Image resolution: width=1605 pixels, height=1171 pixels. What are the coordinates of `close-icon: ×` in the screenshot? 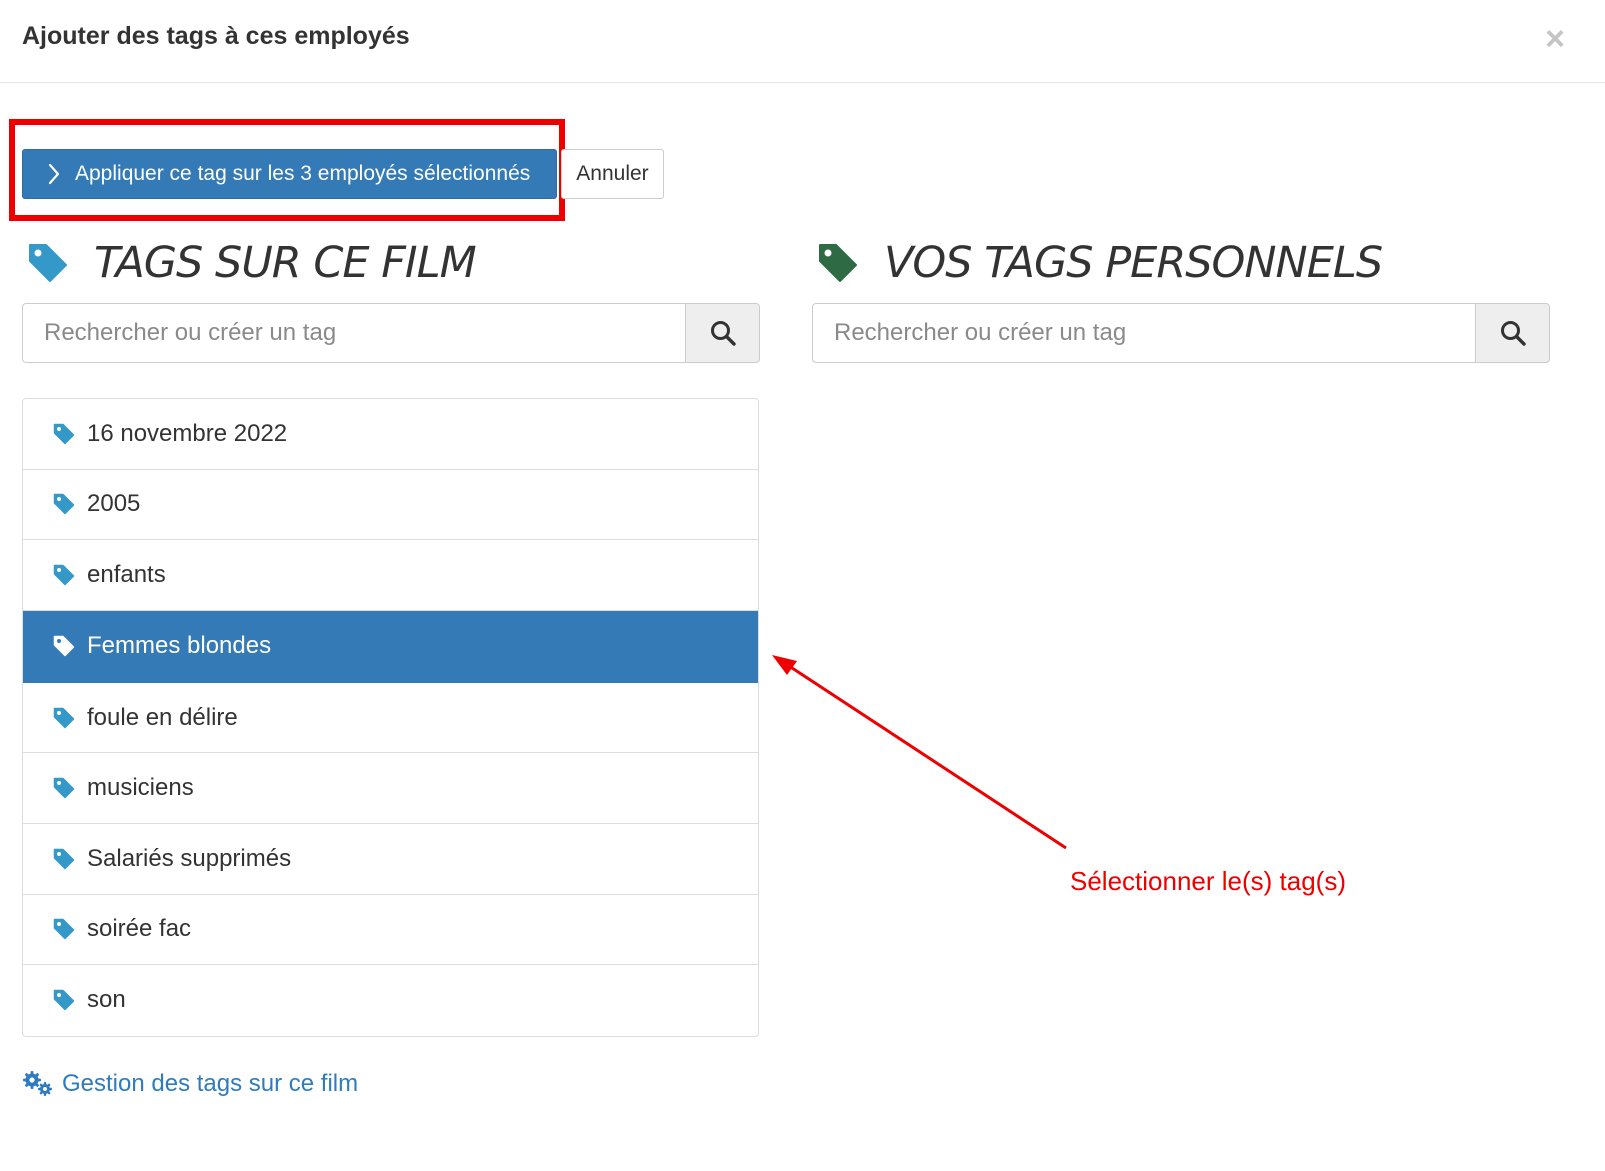 It's located at (1555, 39).